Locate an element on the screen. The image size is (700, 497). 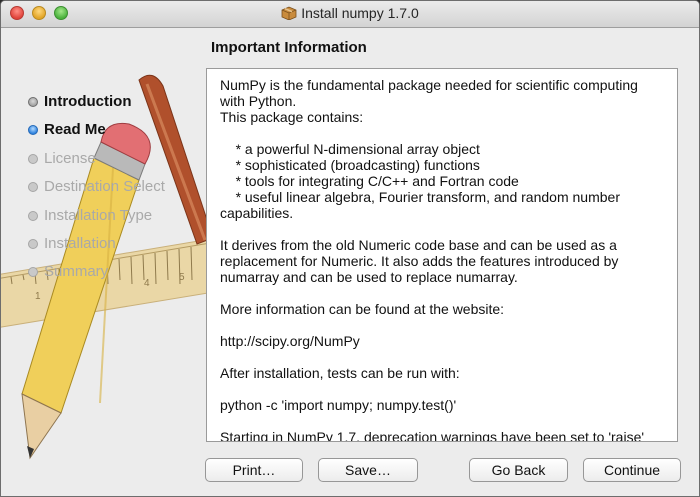
step-label: License is located at coordinates (70, 158).